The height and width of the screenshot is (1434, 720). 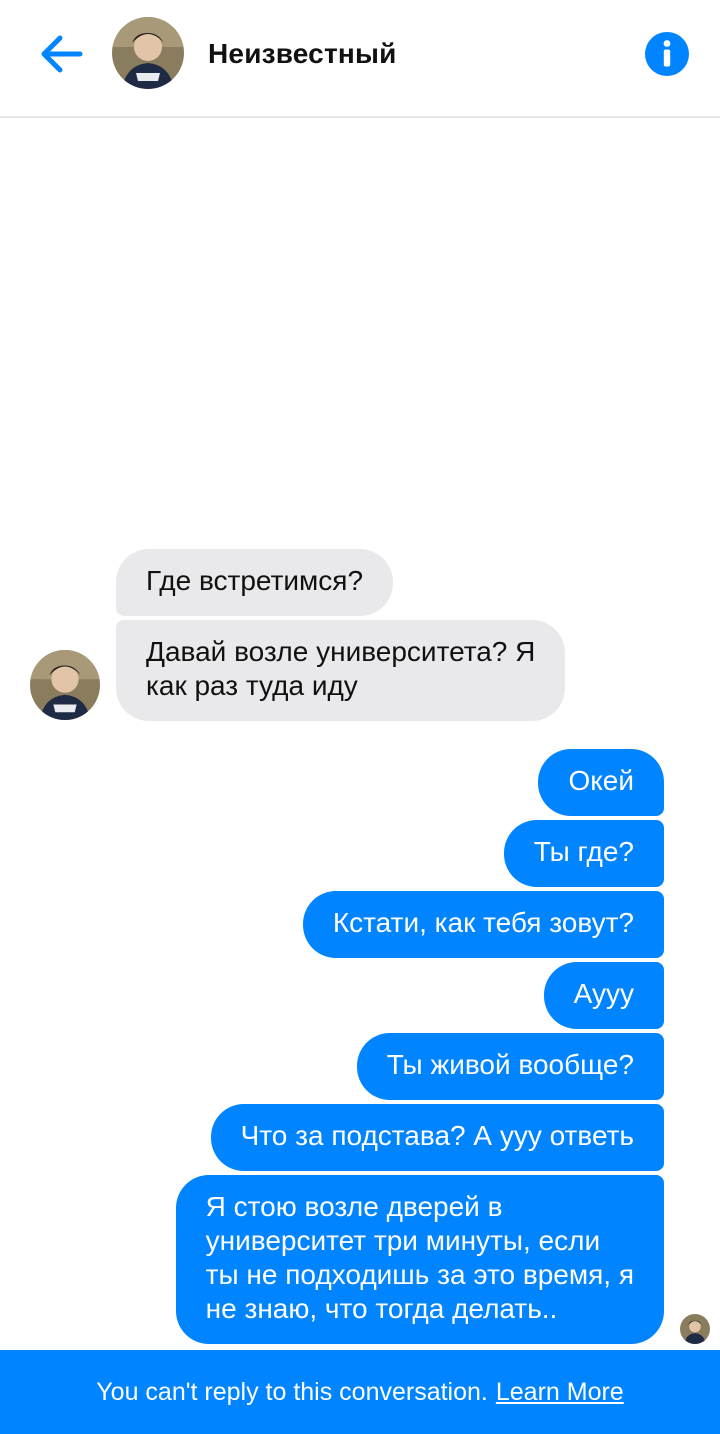 What do you see at coordinates (255, 582) in the screenshot?
I see `incoming-message: Где встретимся?` at bounding box center [255, 582].